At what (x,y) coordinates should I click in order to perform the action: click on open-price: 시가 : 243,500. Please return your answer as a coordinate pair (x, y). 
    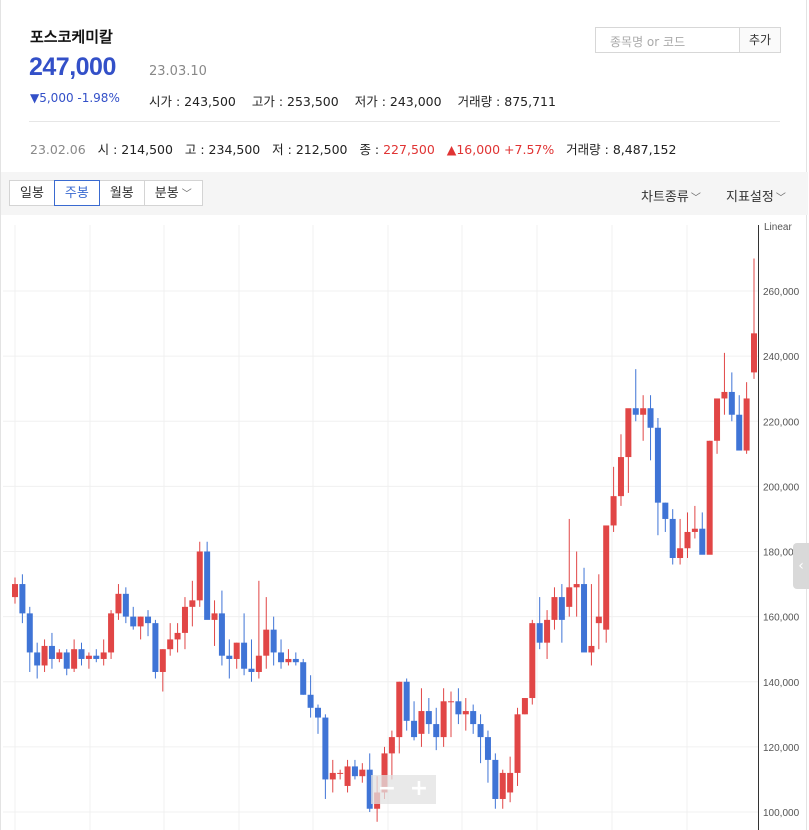
    Looking at the image, I should click on (192, 101).